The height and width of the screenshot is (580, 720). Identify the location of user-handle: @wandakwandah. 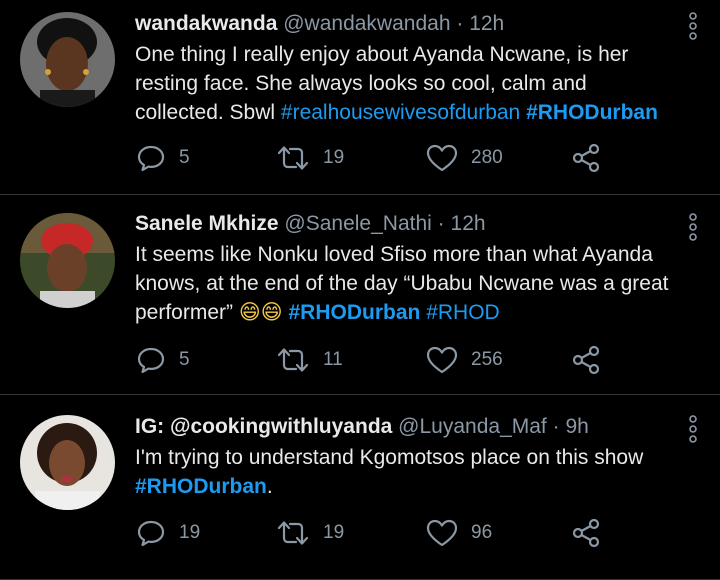
(366, 23).